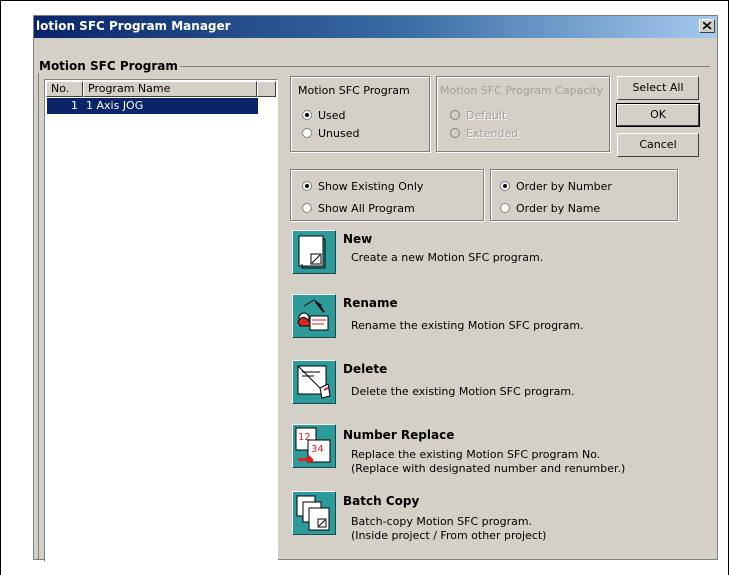  What do you see at coordinates (266, 89) in the screenshot?
I see `column-header-filler` at bounding box center [266, 89].